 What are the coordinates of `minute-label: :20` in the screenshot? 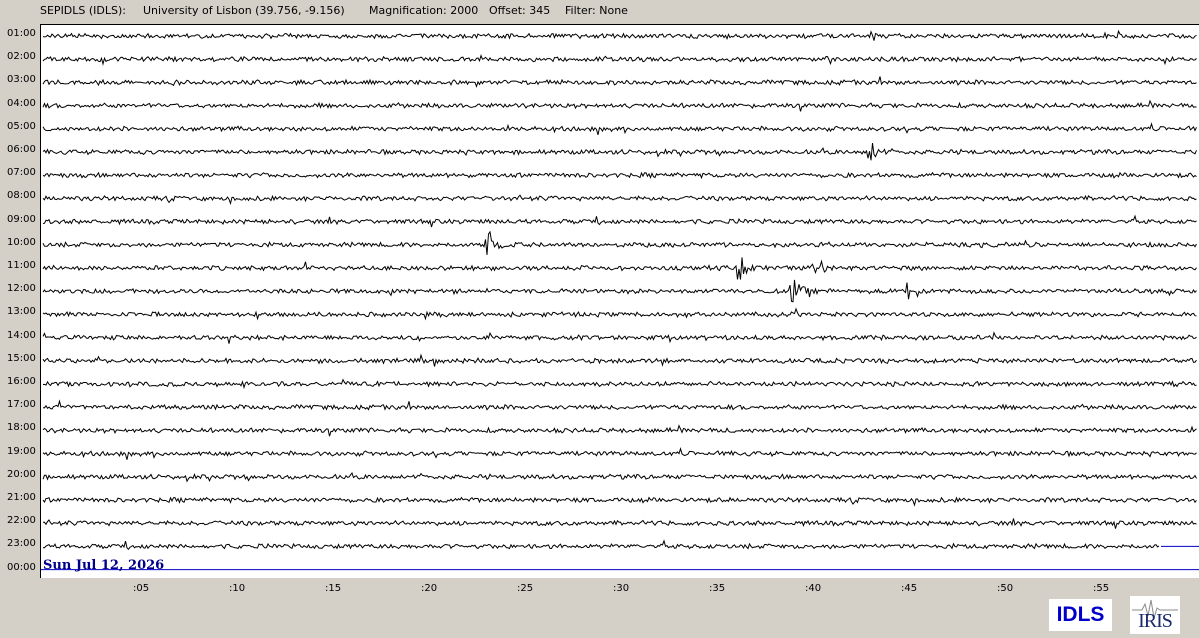 It's located at (429, 588).